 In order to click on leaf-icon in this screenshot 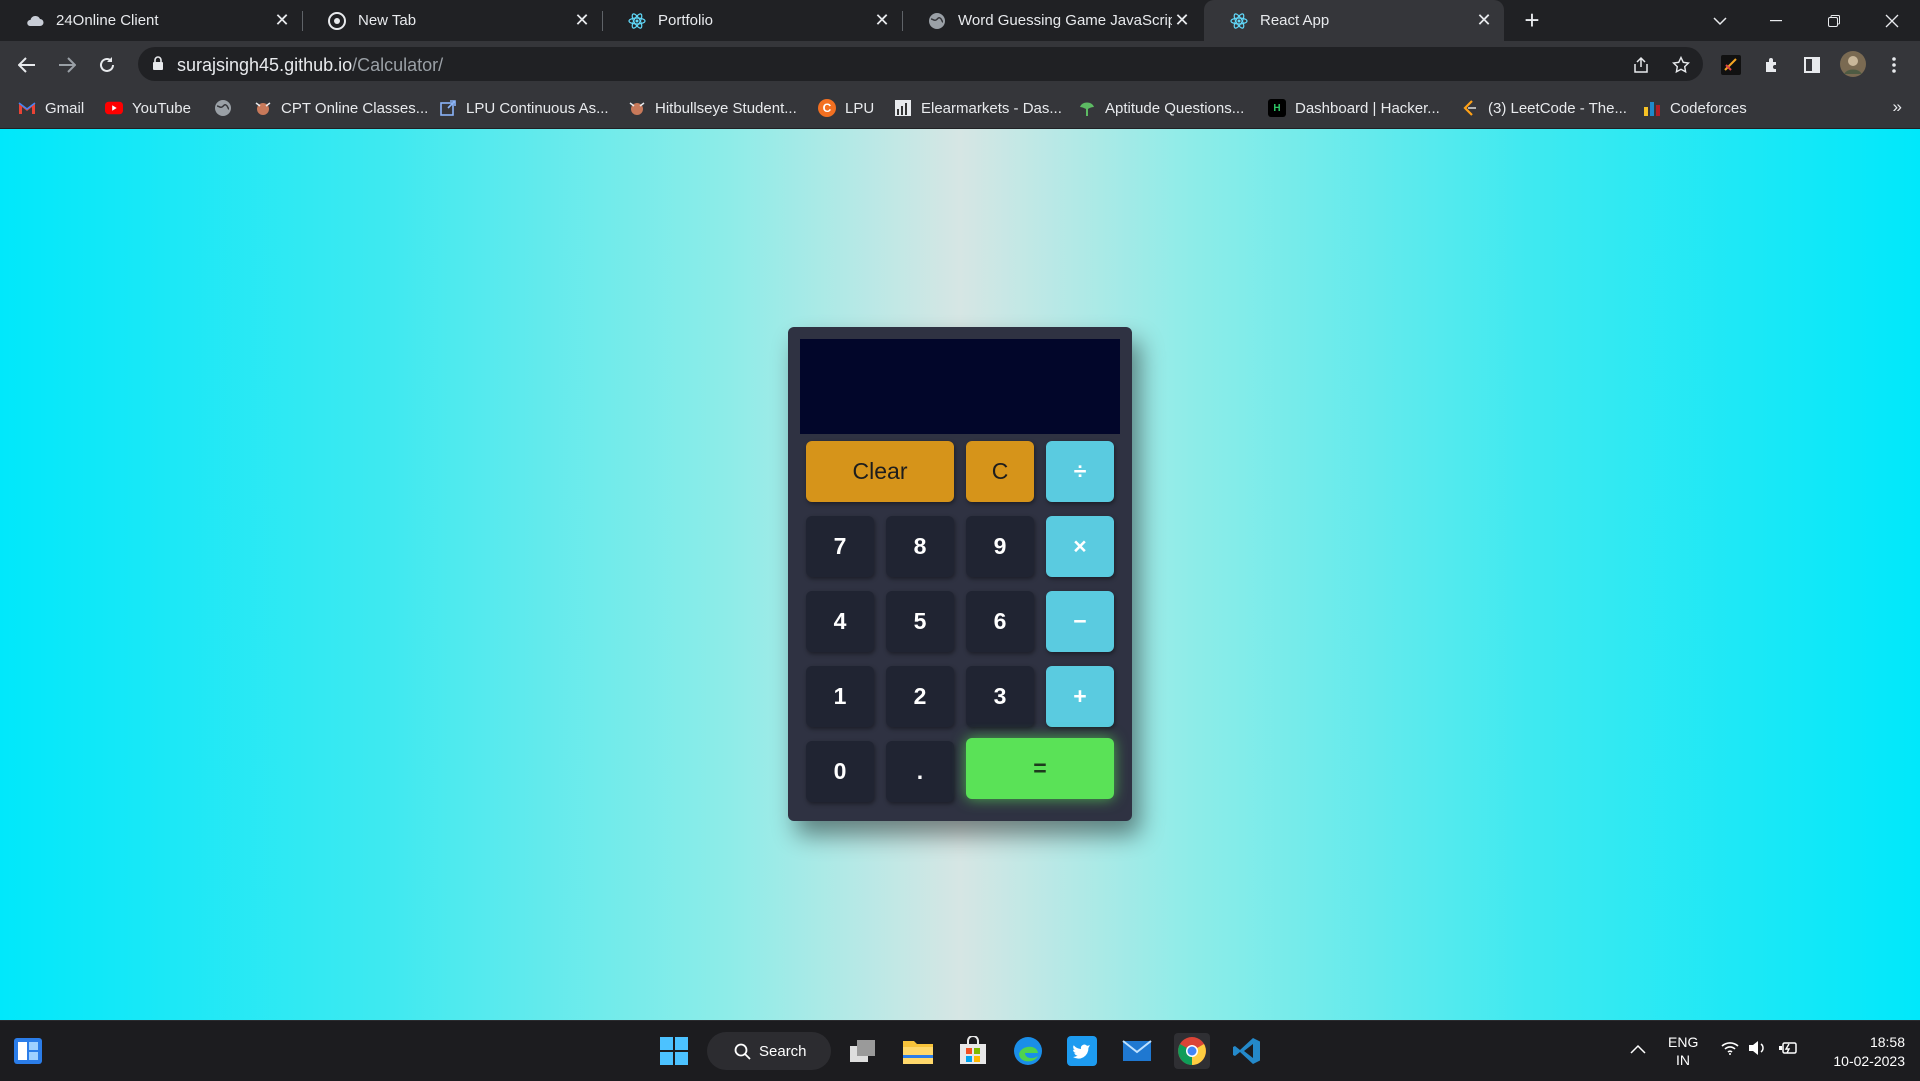, I will do `click(1087, 108)`.